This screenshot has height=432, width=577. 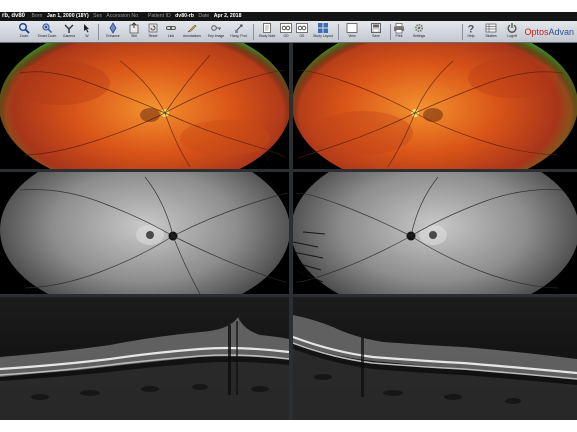 I want to click on tool-reset-label: Reset, so click(x=153, y=36).